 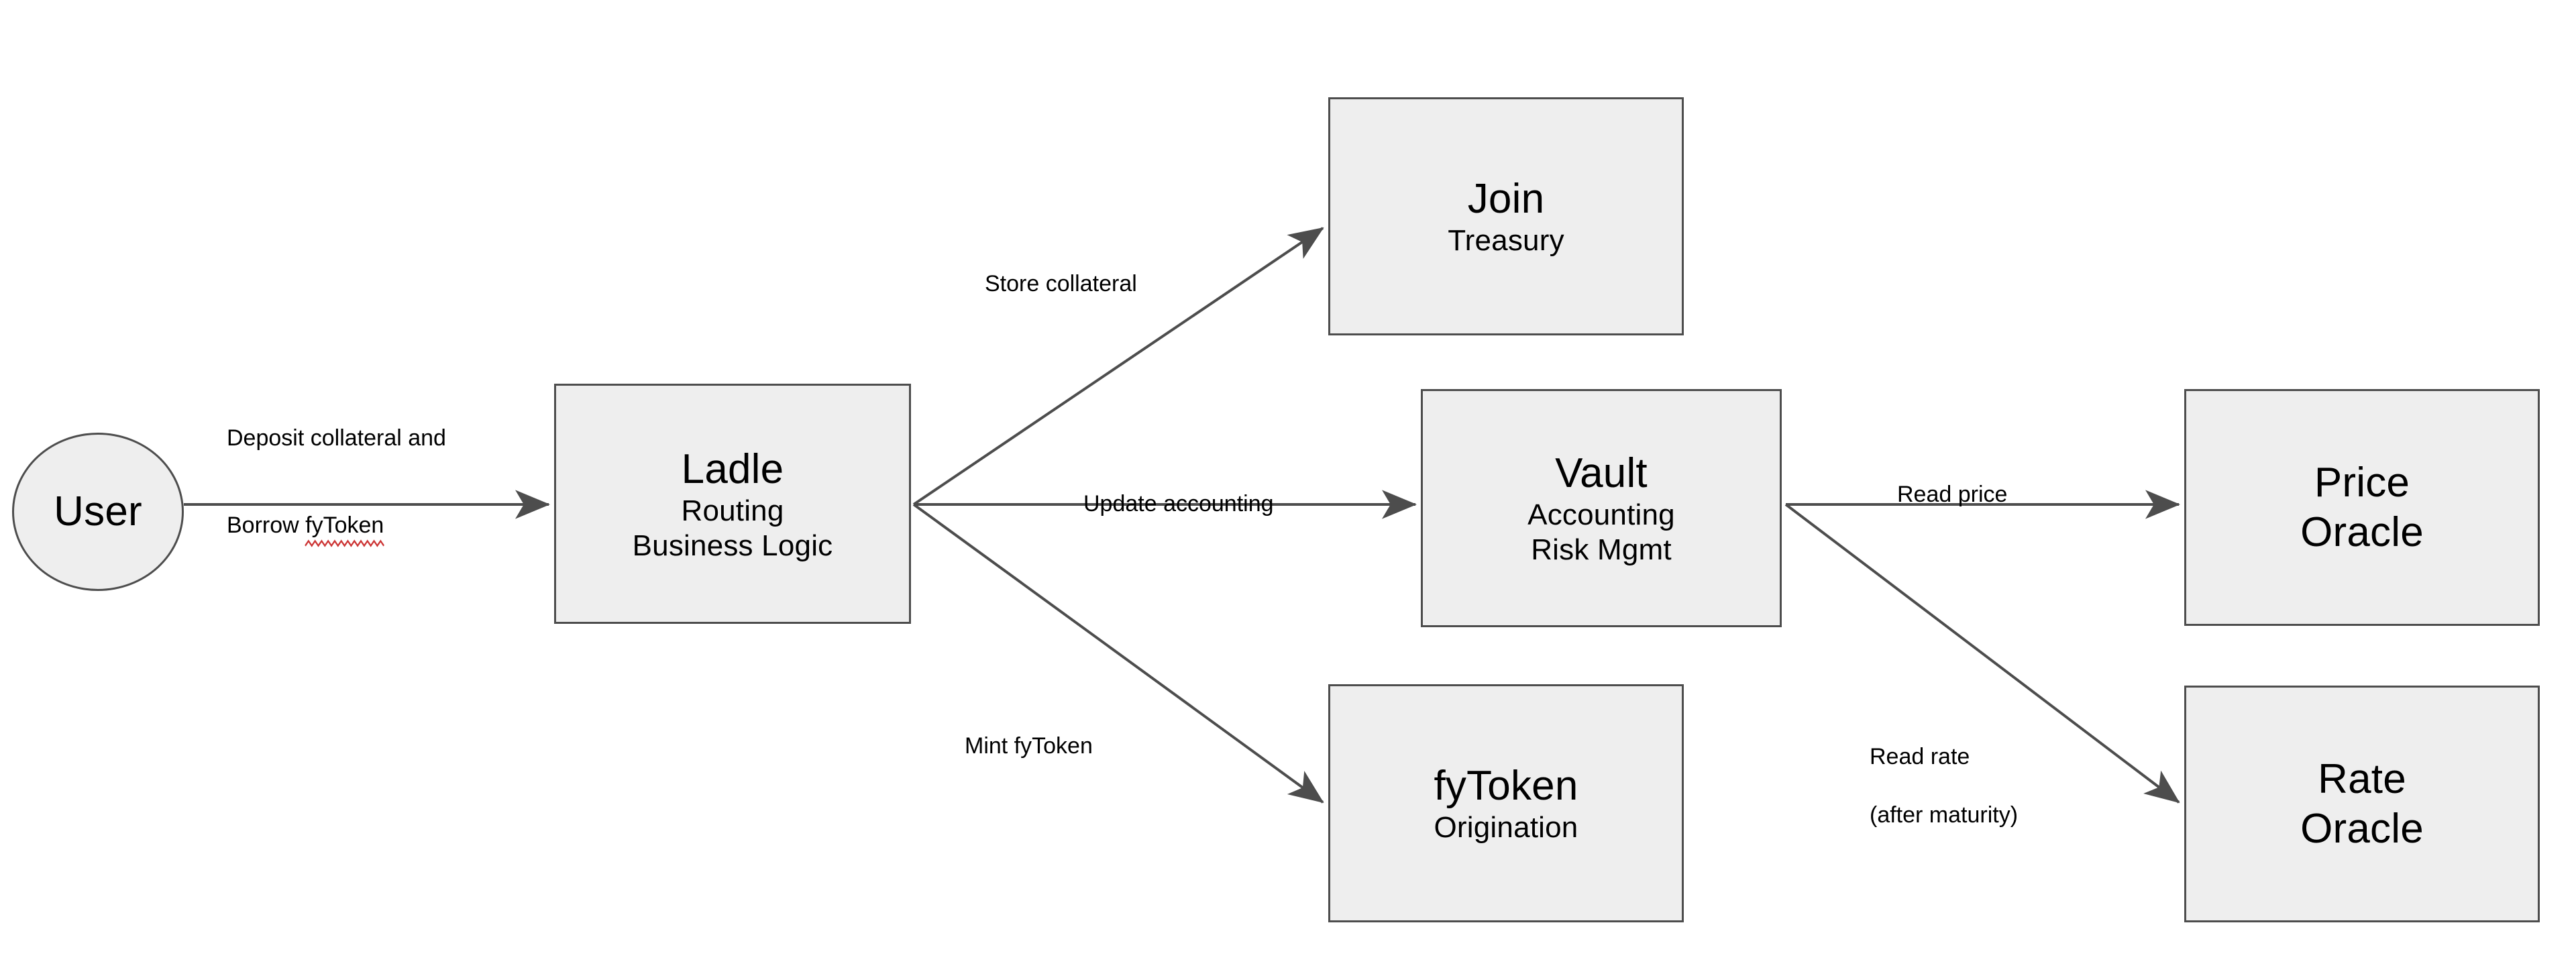 I want to click on edge-label-borrow-prefix: Borrow, so click(x=266, y=525).